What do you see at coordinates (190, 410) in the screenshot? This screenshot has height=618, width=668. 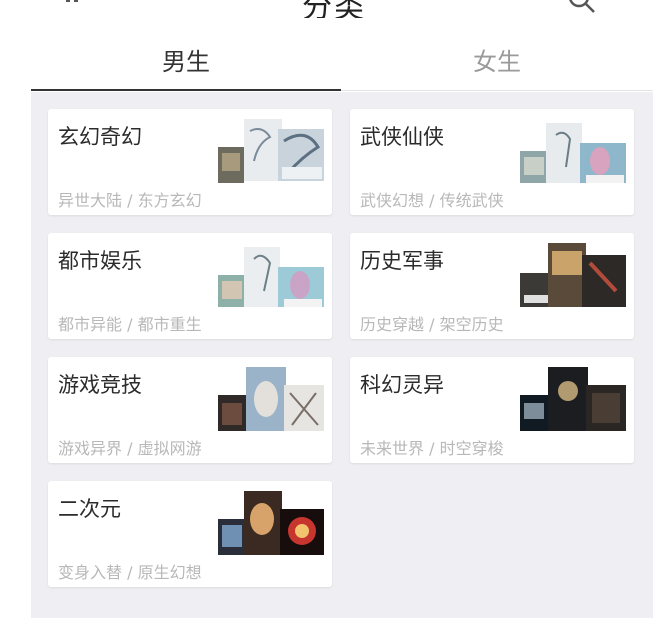 I see `category-card-youxi: 游戏竞技 游戏异界 / 虚拟网游` at bounding box center [190, 410].